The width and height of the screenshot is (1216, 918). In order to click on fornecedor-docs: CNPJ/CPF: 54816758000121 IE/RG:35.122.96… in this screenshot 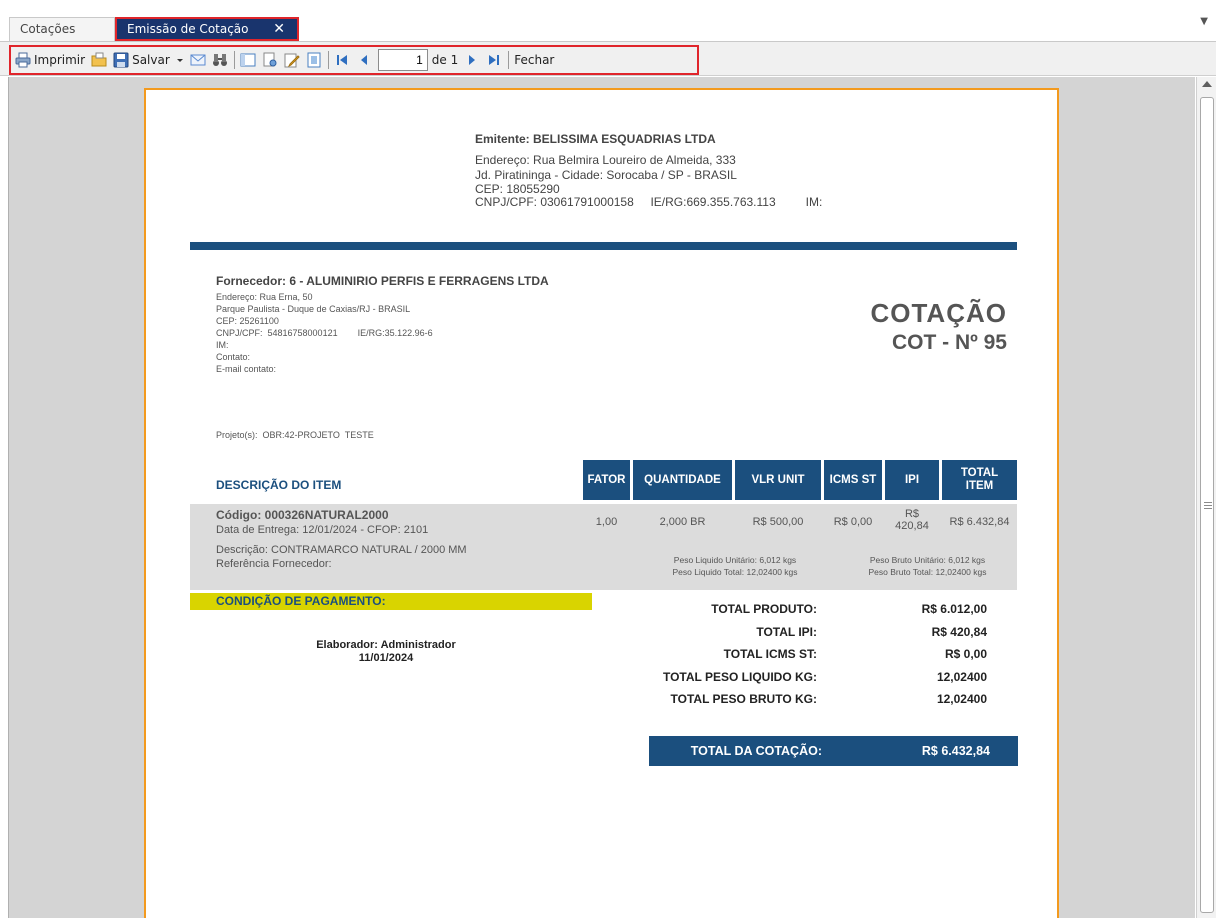, I will do `click(324, 333)`.